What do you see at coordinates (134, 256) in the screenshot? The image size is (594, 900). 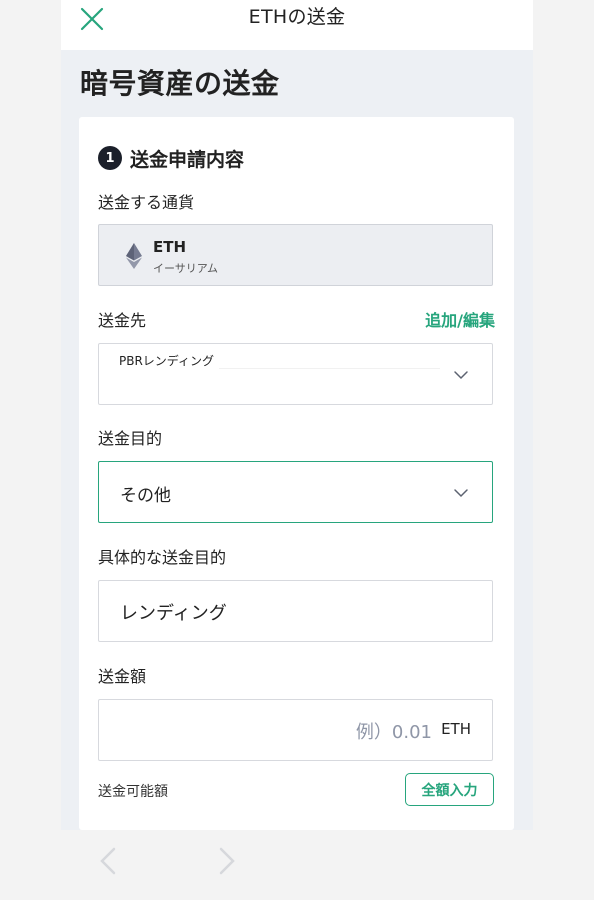 I see `ethereum-icon` at bounding box center [134, 256].